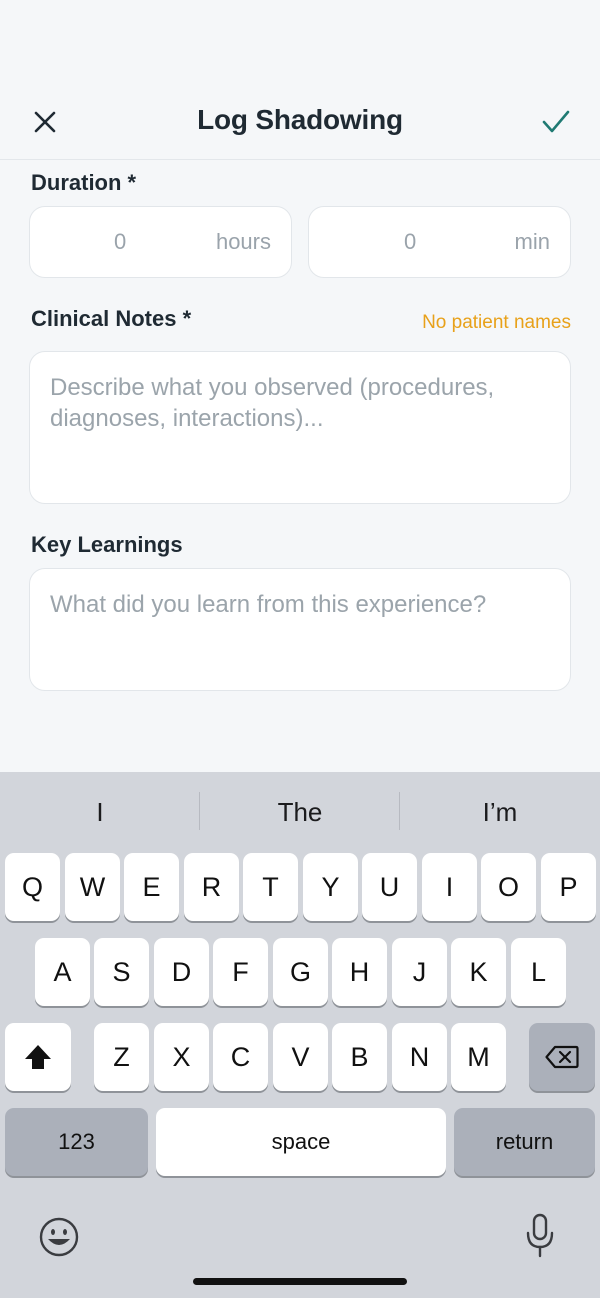 The height and width of the screenshot is (1298, 600). I want to click on suggestion-3: I’m, so click(500, 812).